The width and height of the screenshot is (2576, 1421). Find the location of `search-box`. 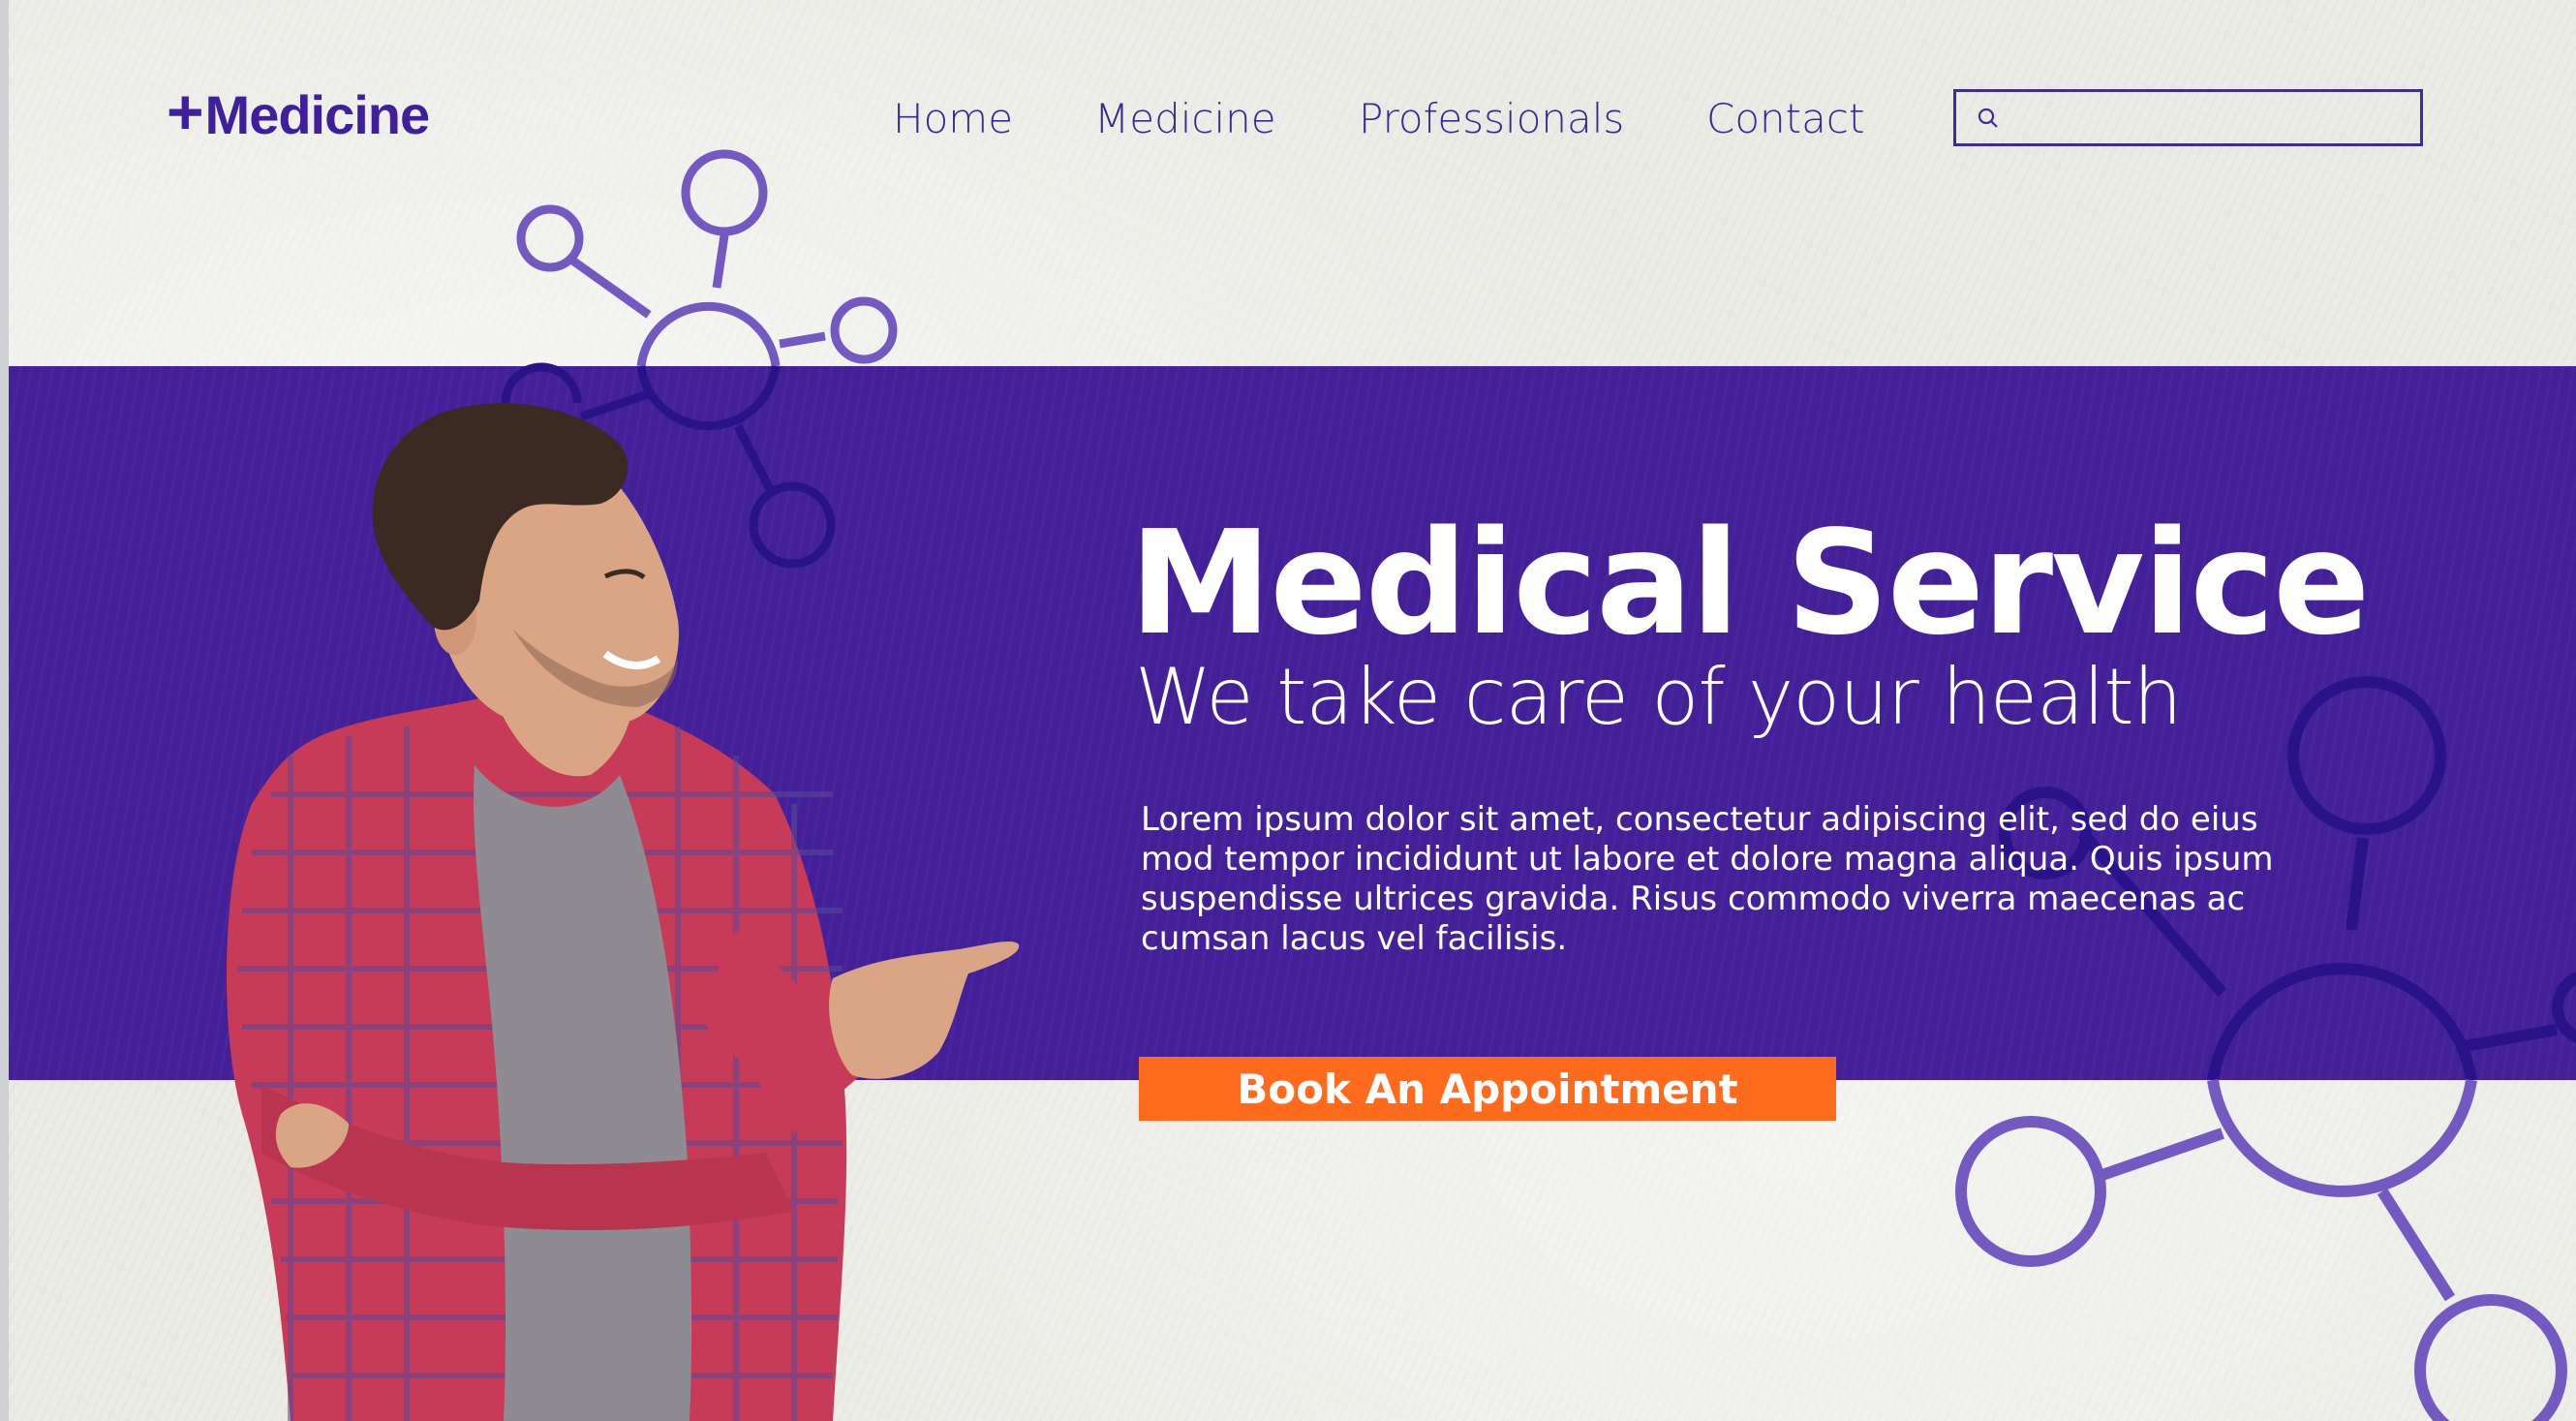

search-box is located at coordinates (2188, 117).